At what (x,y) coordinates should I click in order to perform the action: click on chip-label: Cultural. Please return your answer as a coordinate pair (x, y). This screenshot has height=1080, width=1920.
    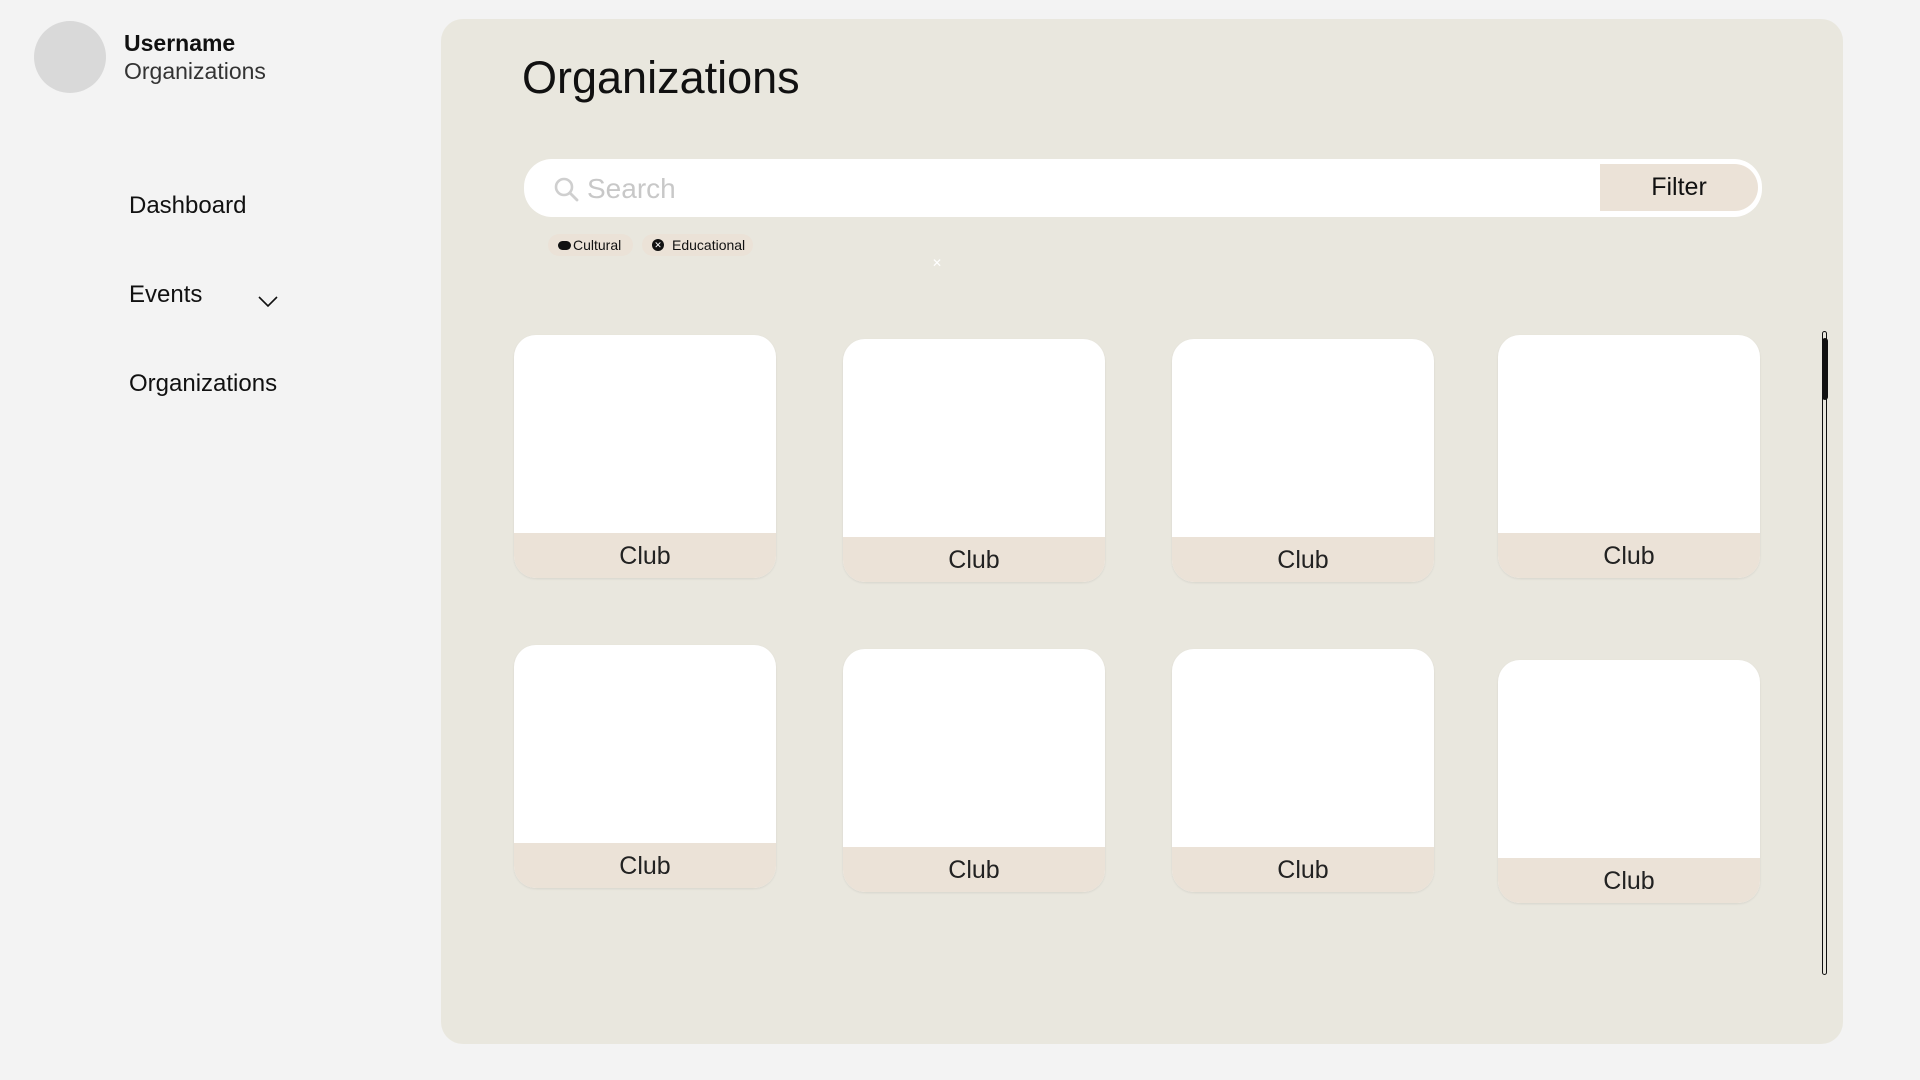
    Looking at the image, I should click on (597, 245).